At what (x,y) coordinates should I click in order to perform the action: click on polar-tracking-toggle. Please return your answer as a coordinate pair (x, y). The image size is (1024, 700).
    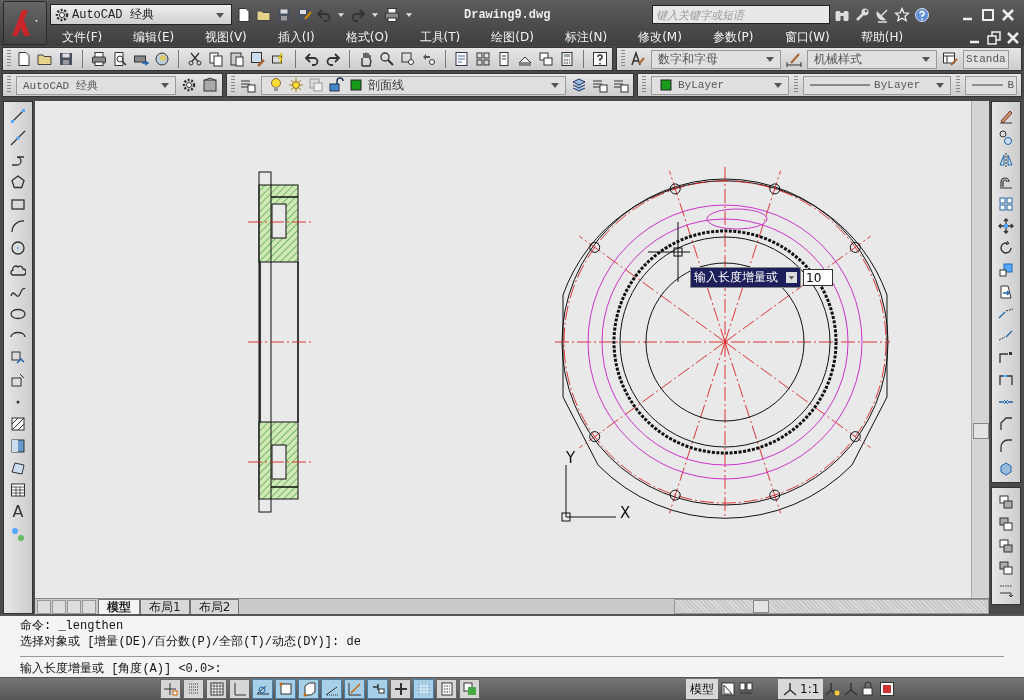
    Looking at the image, I should click on (262, 689).